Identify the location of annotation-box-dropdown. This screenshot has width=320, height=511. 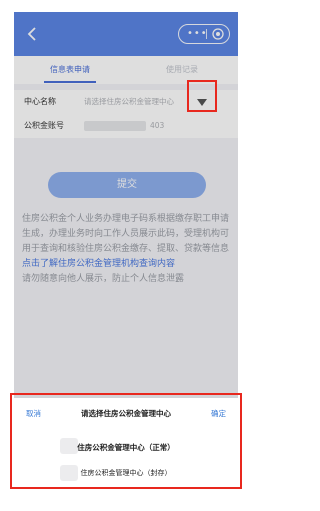
(202, 96).